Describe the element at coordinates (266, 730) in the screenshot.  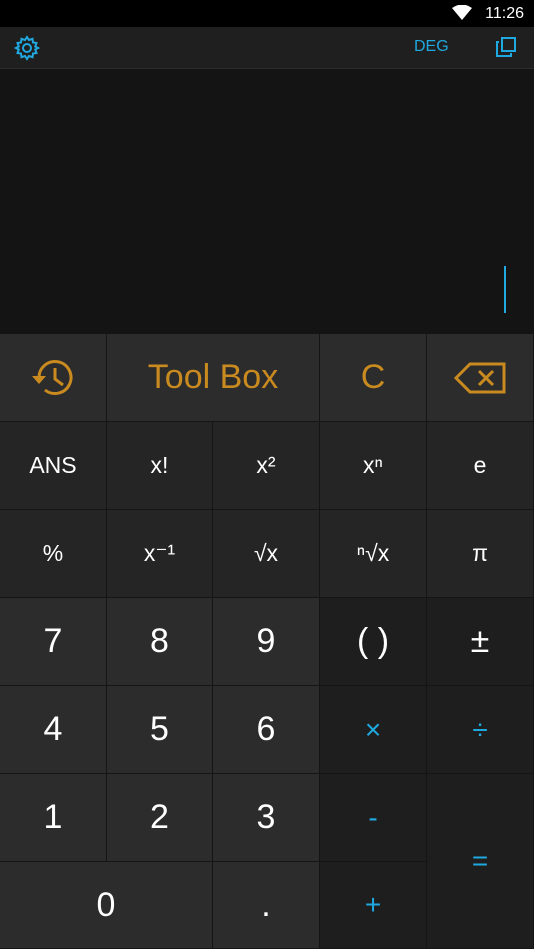
I see `digit-6-key: 6` at that location.